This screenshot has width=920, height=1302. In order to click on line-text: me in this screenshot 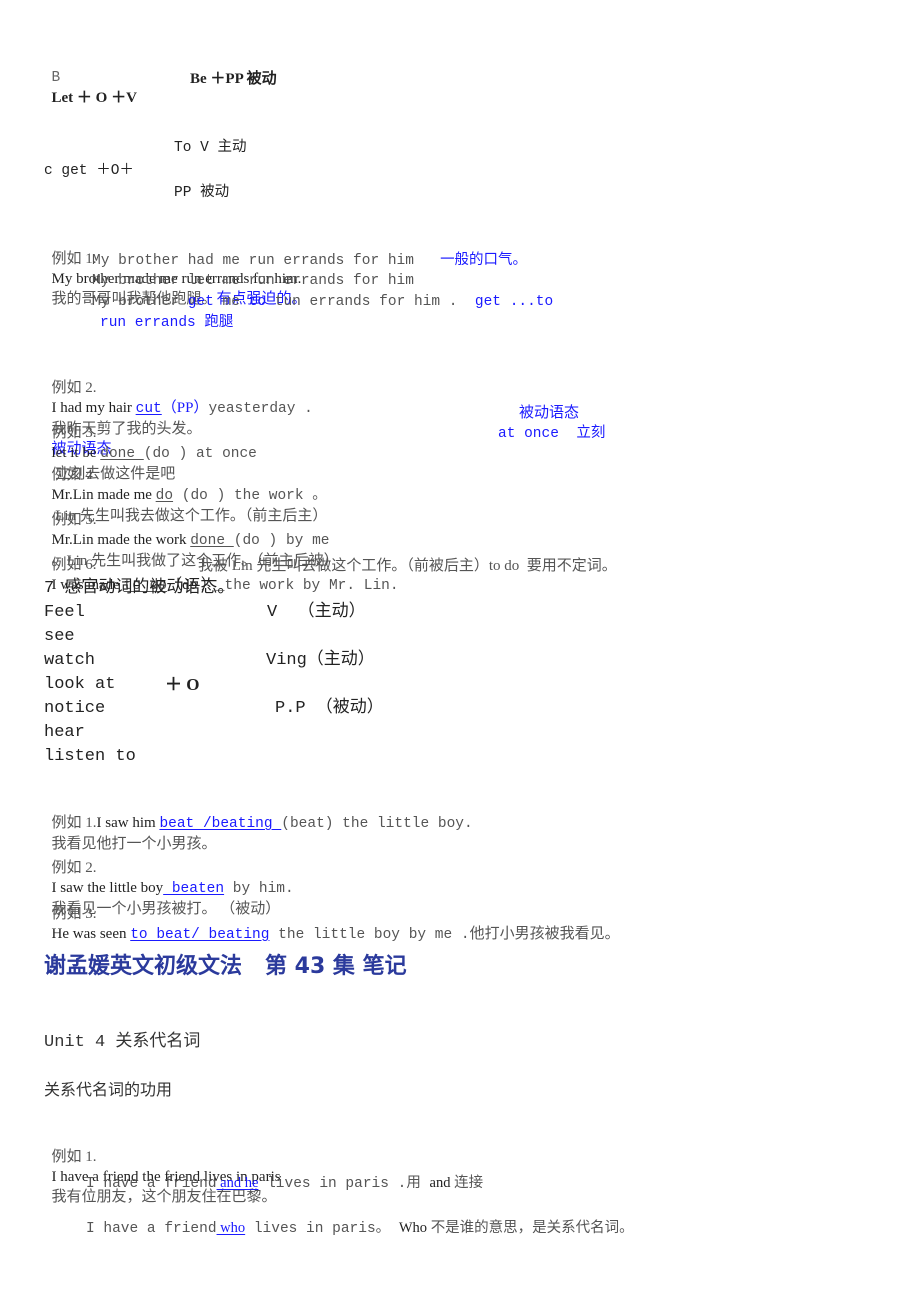, I will do `click(231, 302)`.